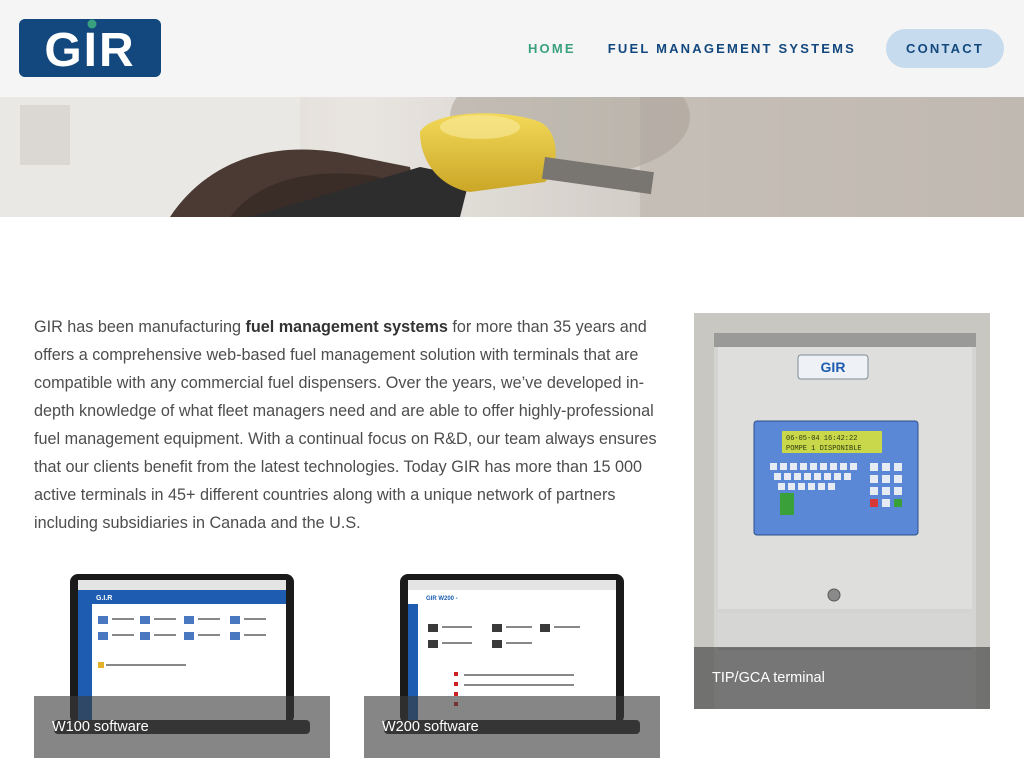 The width and height of the screenshot is (1024, 768). What do you see at coordinates (552, 48) in the screenshot?
I see `nav-home-link: HOME` at bounding box center [552, 48].